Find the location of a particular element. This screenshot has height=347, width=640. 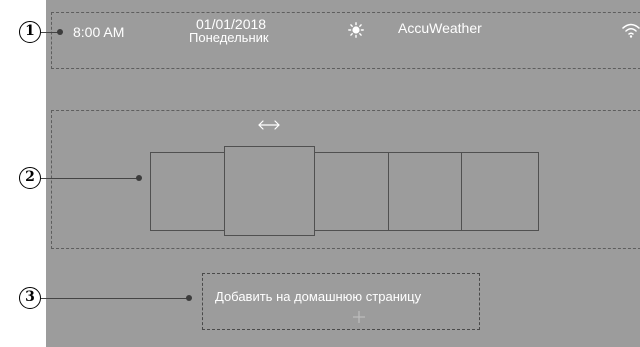

plus-icon is located at coordinates (359, 317).